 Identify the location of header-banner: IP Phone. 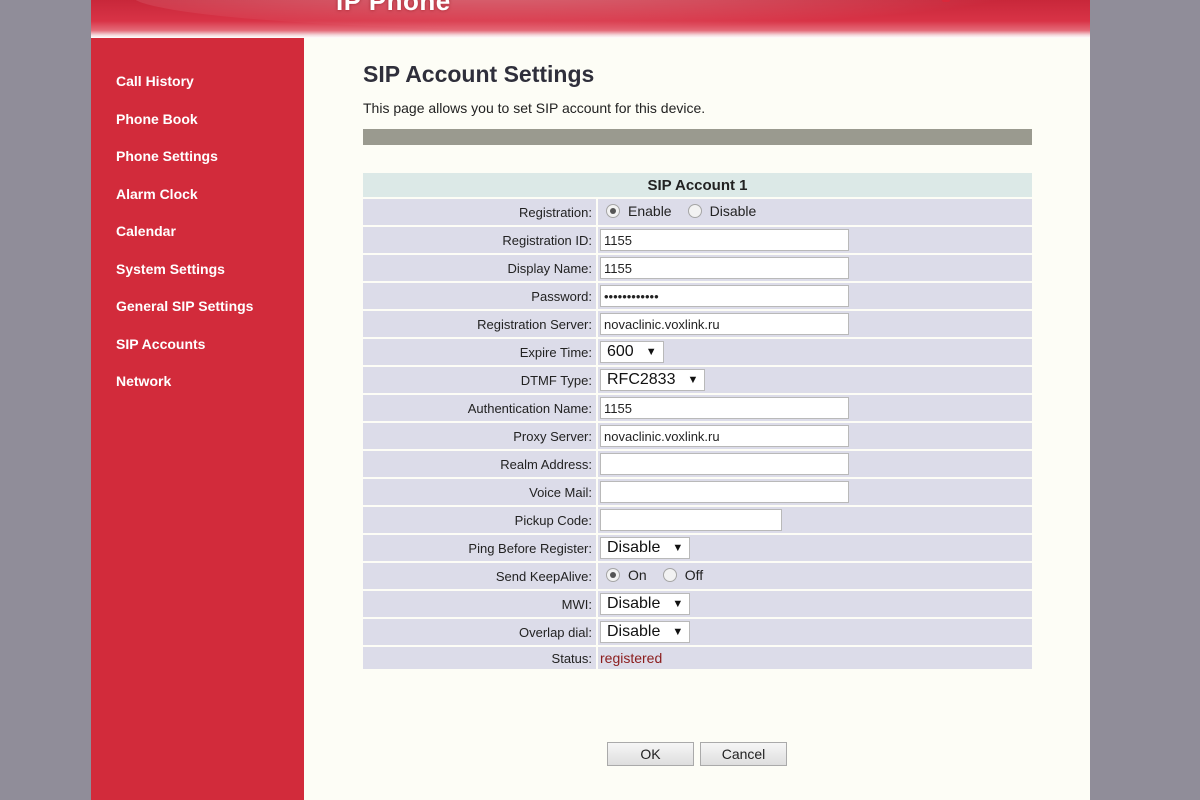
(590, 19).